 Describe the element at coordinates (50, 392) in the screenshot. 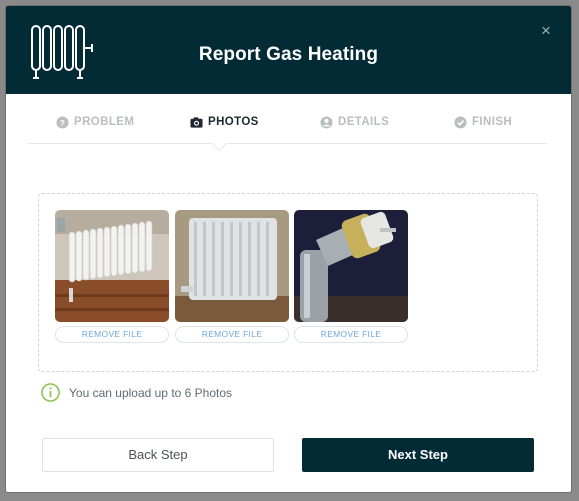

I see `info-circle-icon` at that location.